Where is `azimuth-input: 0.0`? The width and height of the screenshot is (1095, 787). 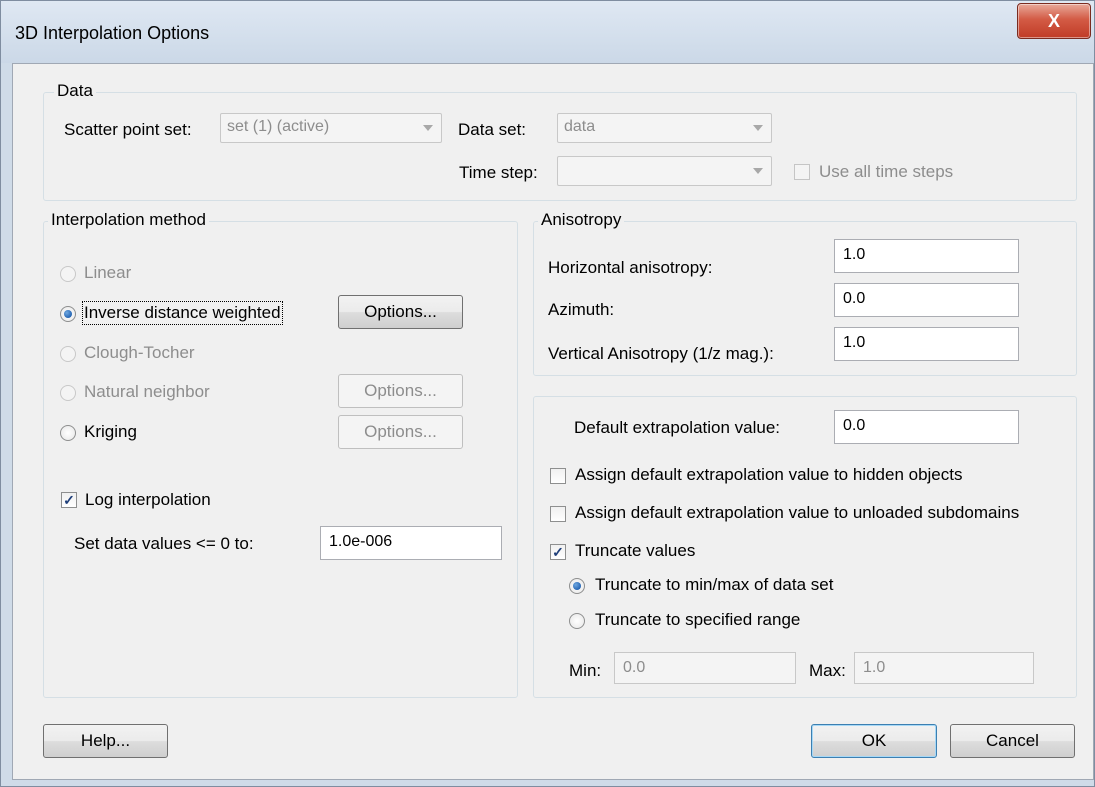
azimuth-input: 0.0 is located at coordinates (926, 300).